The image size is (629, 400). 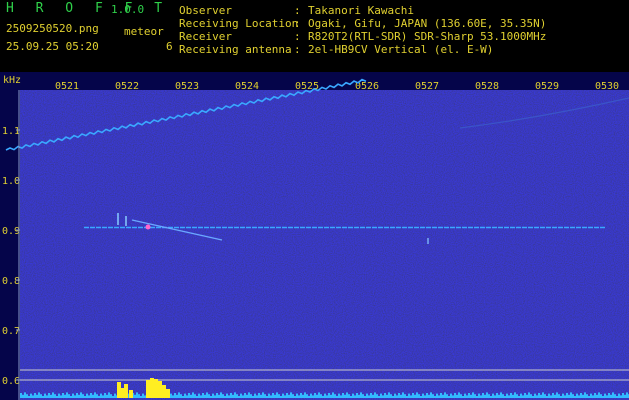 What do you see at coordinates (607, 86) in the screenshot?
I see `x-tick-label: 0530` at bounding box center [607, 86].